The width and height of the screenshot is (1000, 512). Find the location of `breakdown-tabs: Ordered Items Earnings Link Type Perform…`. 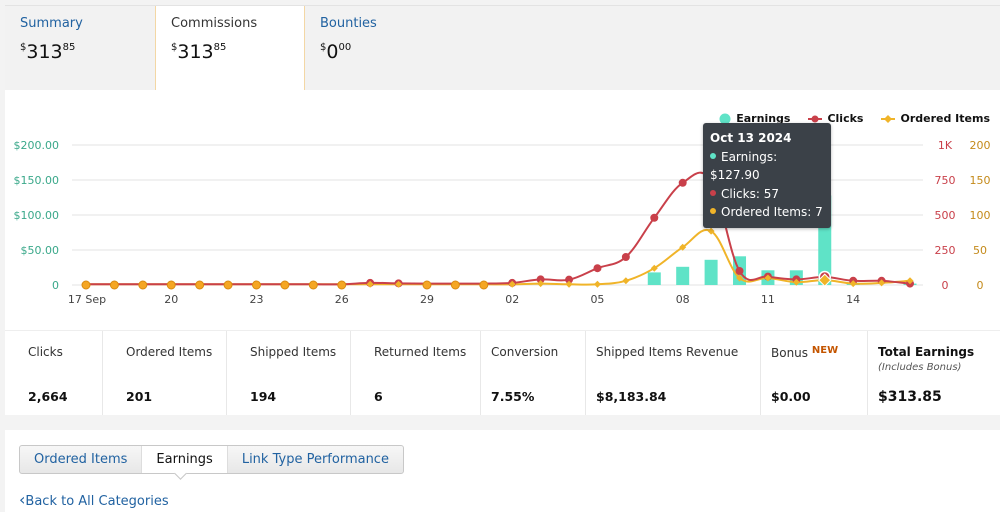

breakdown-tabs: Ordered Items Earnings Link Type Perform… is located at coordinates (211, 459).